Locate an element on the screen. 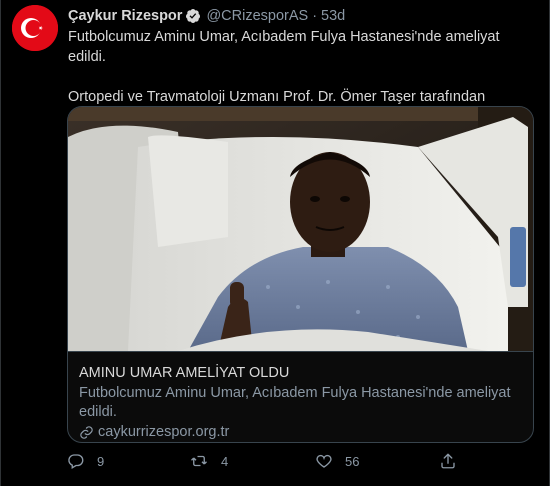 The height and width of the screenshot is (486, 550). reply-count: 9 is located at coordinates (101, 461).